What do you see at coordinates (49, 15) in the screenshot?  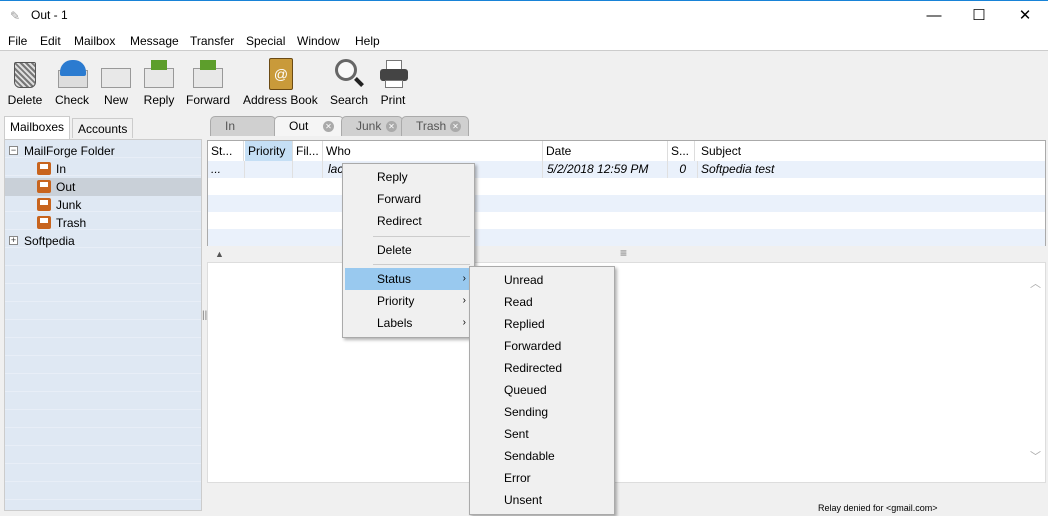 I see `window-title: Out - 1` at bounding box center [49, 15].